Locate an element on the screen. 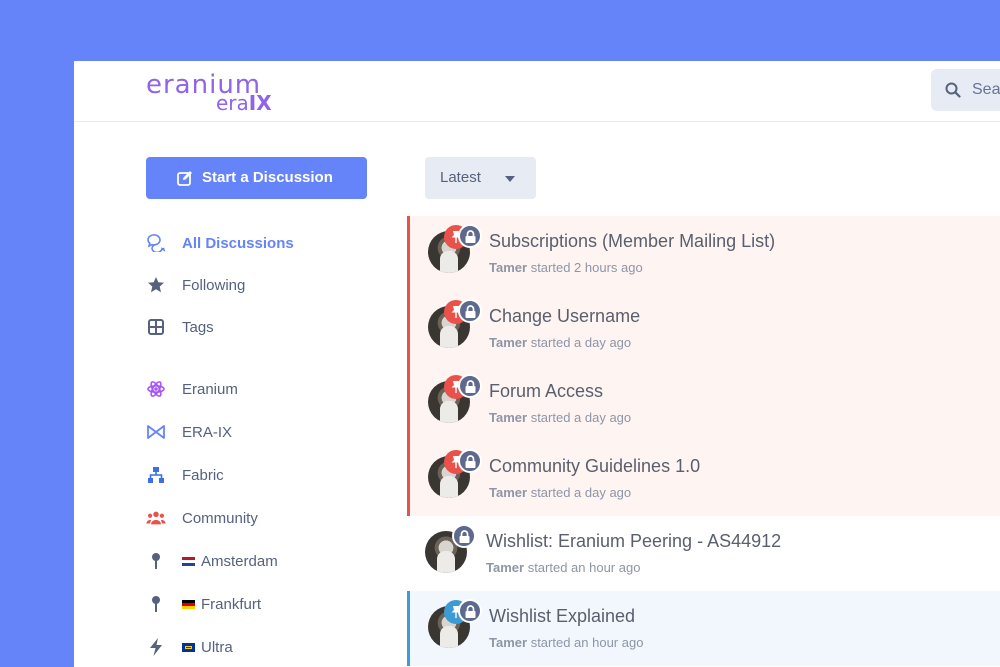 The image size is (1000, 667). header: eranium eraIX Search is located at coordinates (537, 91).